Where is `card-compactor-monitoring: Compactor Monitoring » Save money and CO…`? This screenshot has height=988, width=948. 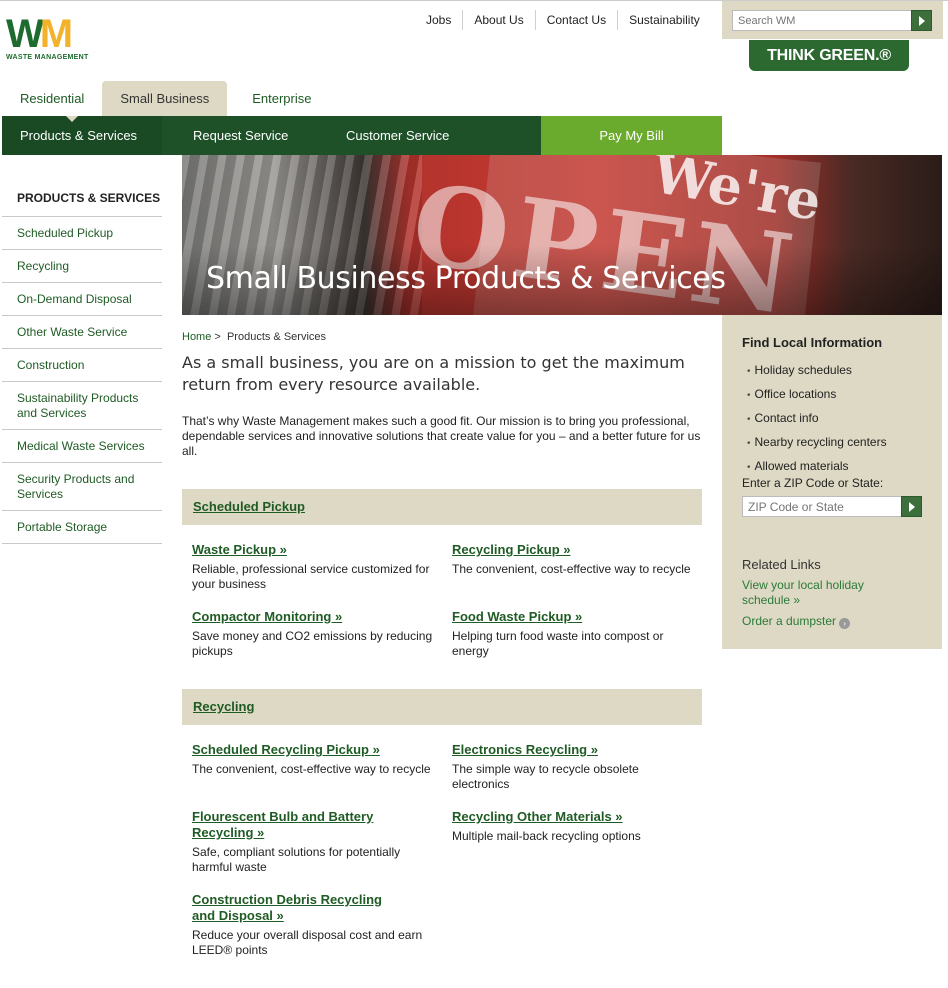 card-compactor-monitoring: Compactor Monitoring » Save money and CO… is located at coordinates (314, 634).